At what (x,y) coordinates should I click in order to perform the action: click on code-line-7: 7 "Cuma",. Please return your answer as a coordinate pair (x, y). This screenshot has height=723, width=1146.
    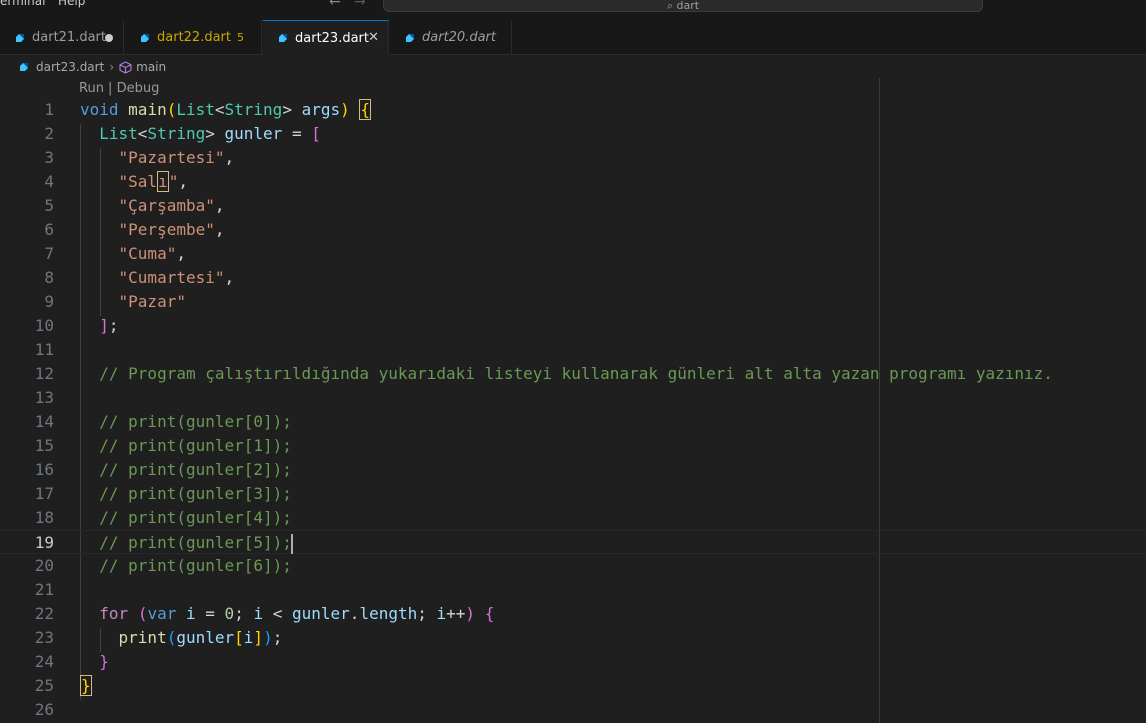
    Looking at the image, I should click on (115, 253).